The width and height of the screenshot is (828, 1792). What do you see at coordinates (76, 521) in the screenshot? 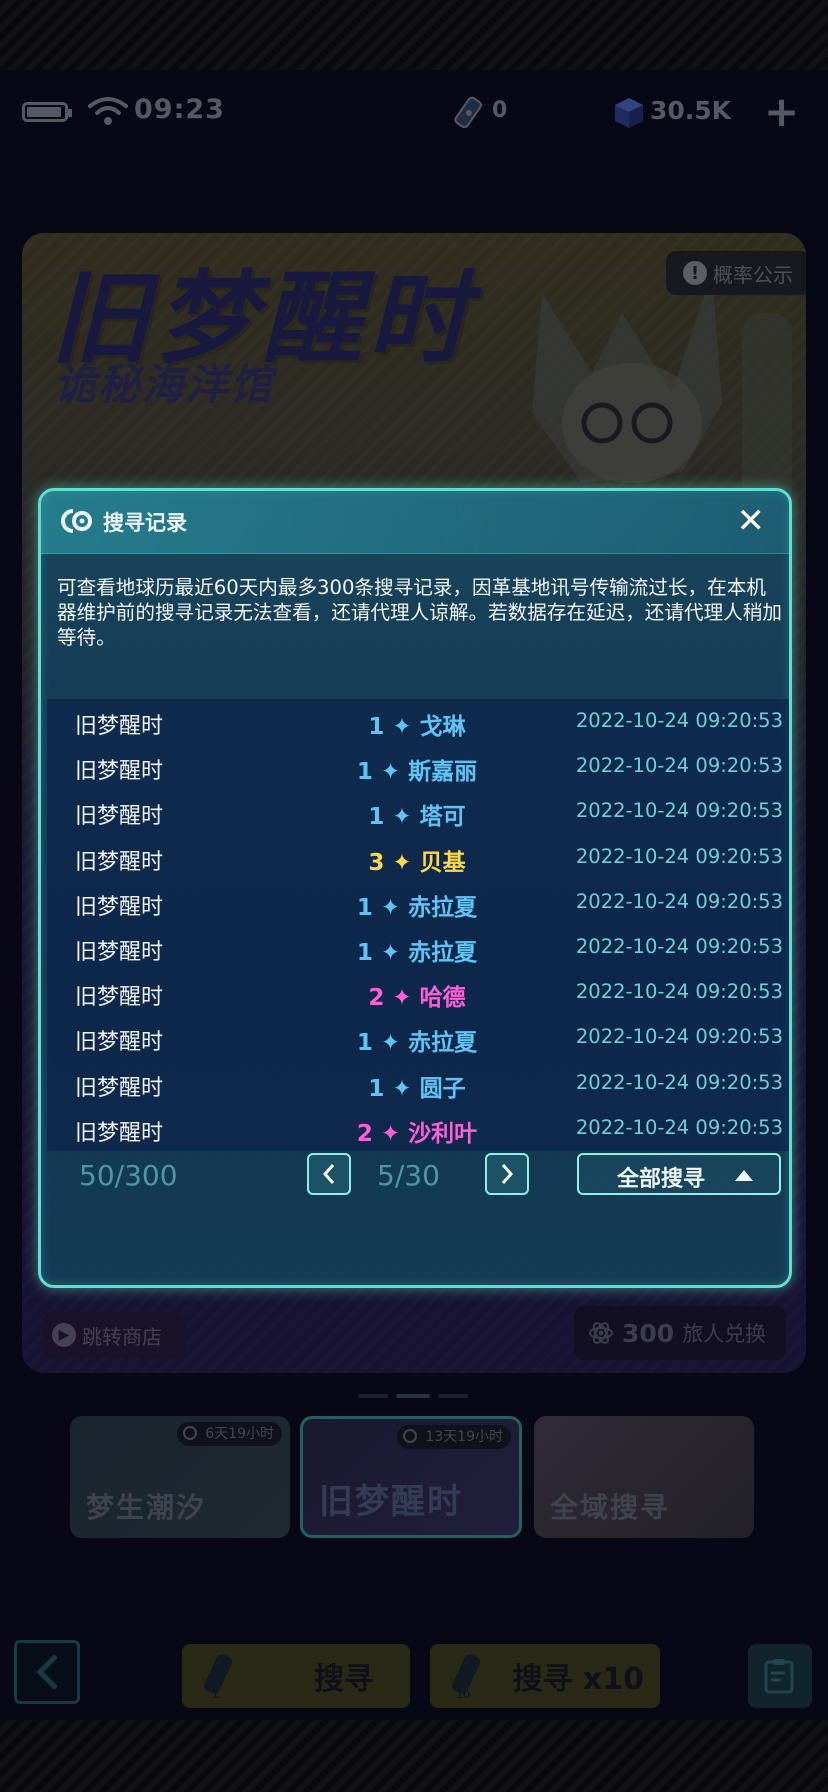
I see `records-logo-icon` at bounding box center [76, 521].